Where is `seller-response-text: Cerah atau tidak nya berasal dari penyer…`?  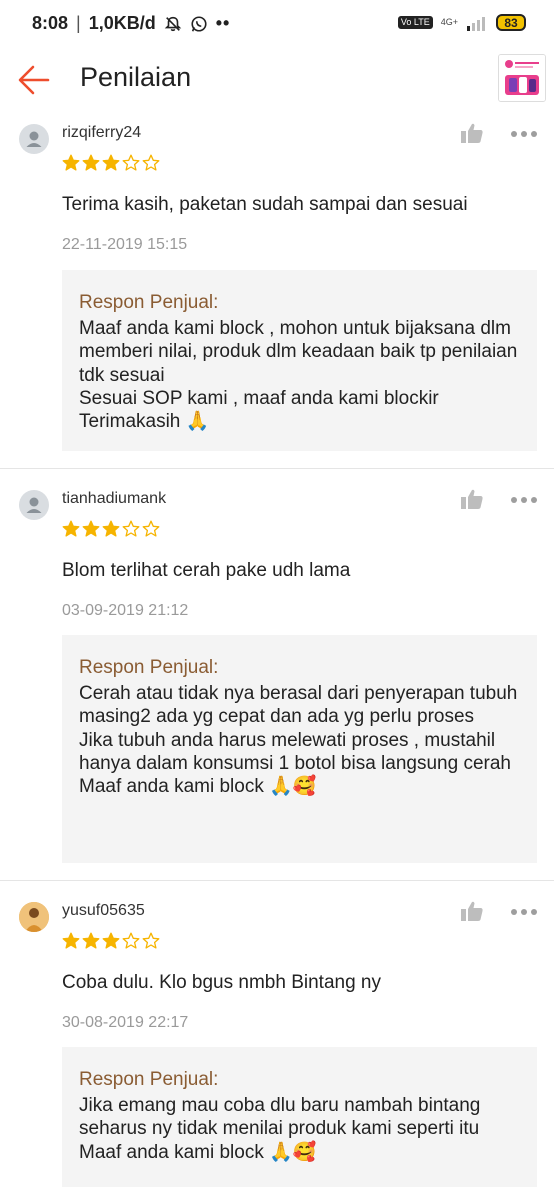 seller-response-text: Cerah atau tidak nya berasal dari penyer… is located at coordinates (298, 740).